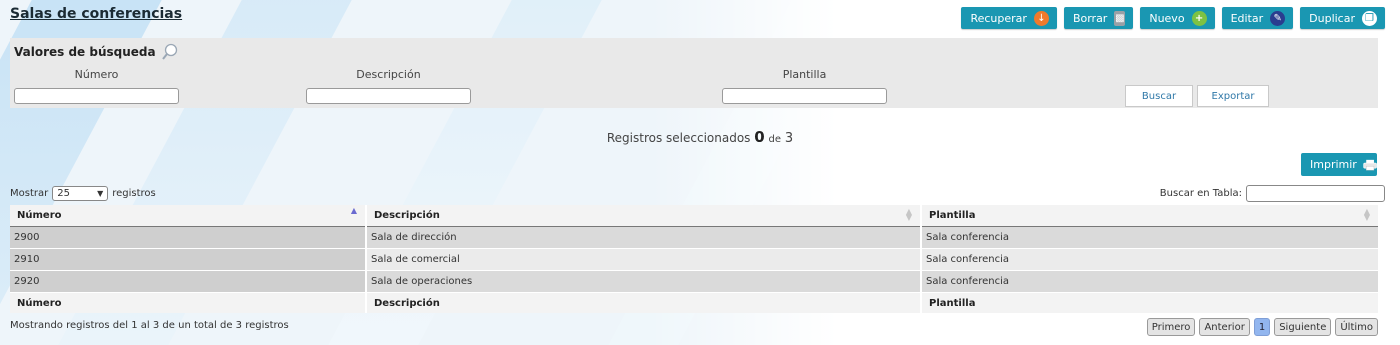 This screenshot has width=1400, height=345. I want to click on first-page-button: Primero, so click(1171, 327).